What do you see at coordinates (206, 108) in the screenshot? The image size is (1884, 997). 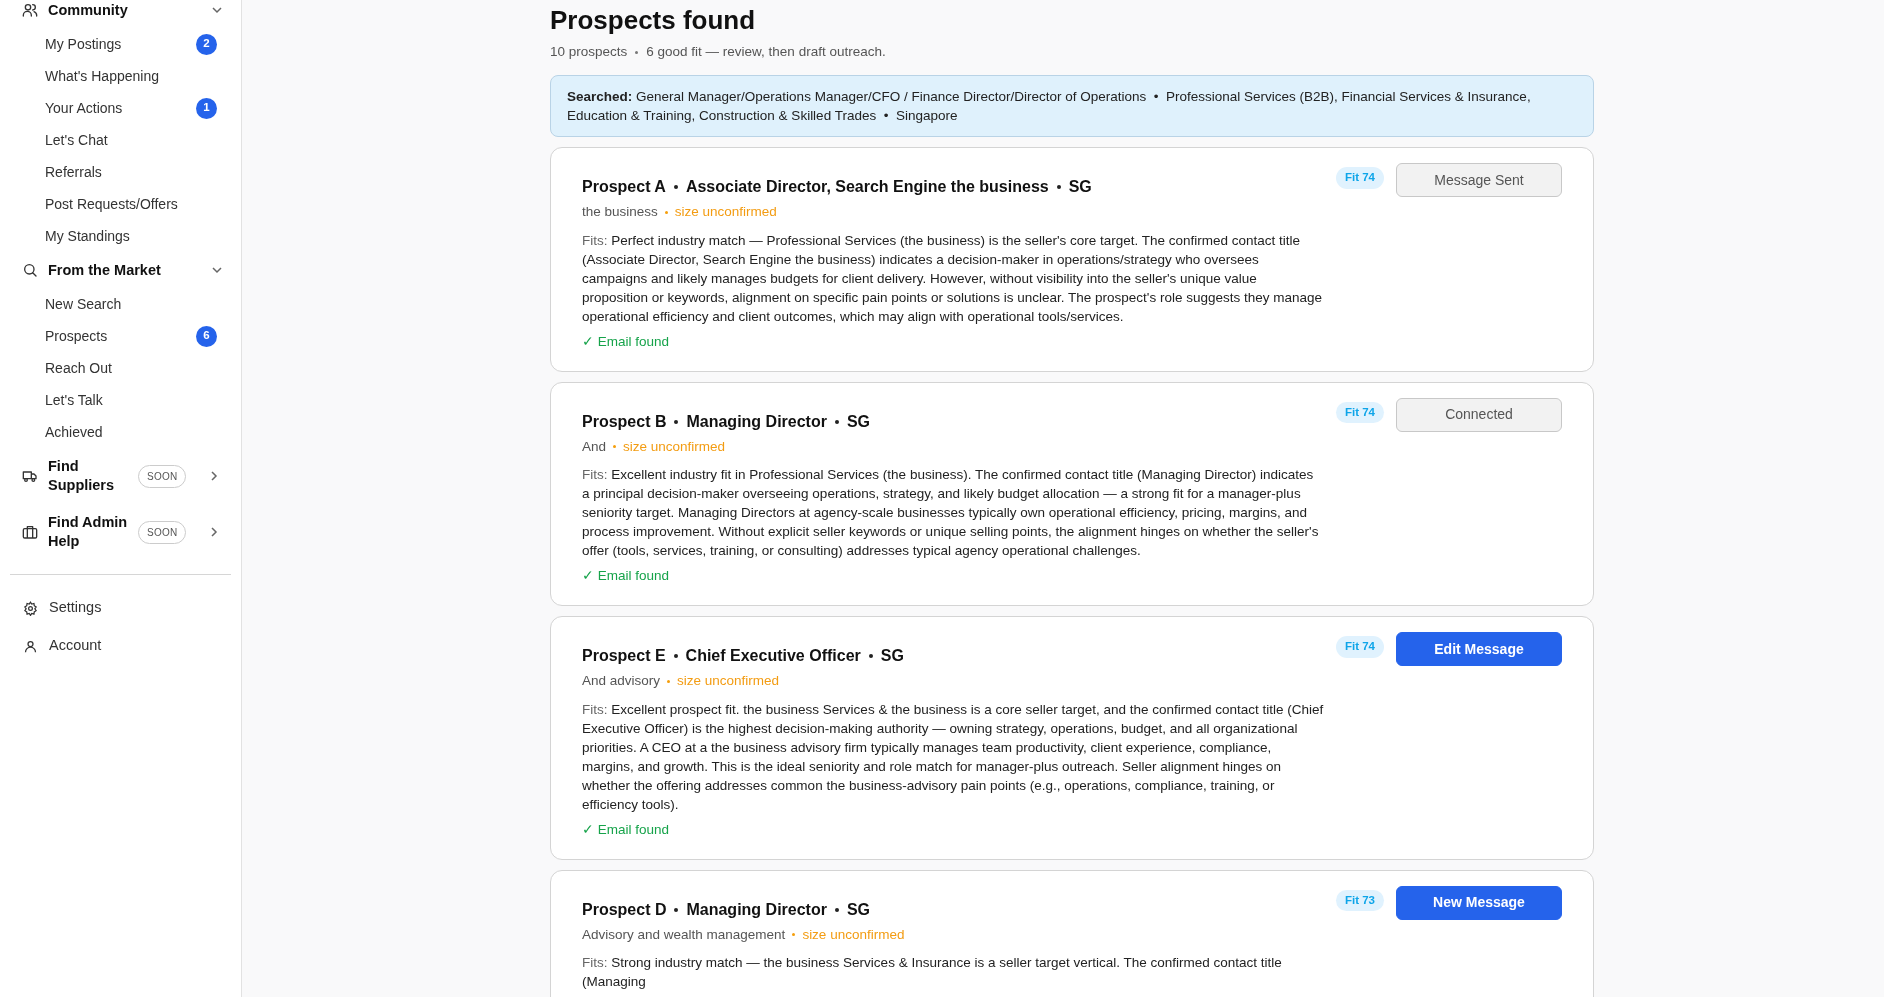 I see `count-badge: 1` at bounding box center [206, 108].